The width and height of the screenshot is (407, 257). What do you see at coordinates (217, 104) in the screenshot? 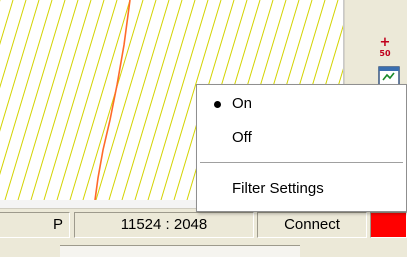
I see `selected-bullet-icon` at bounding box center [217, 104].